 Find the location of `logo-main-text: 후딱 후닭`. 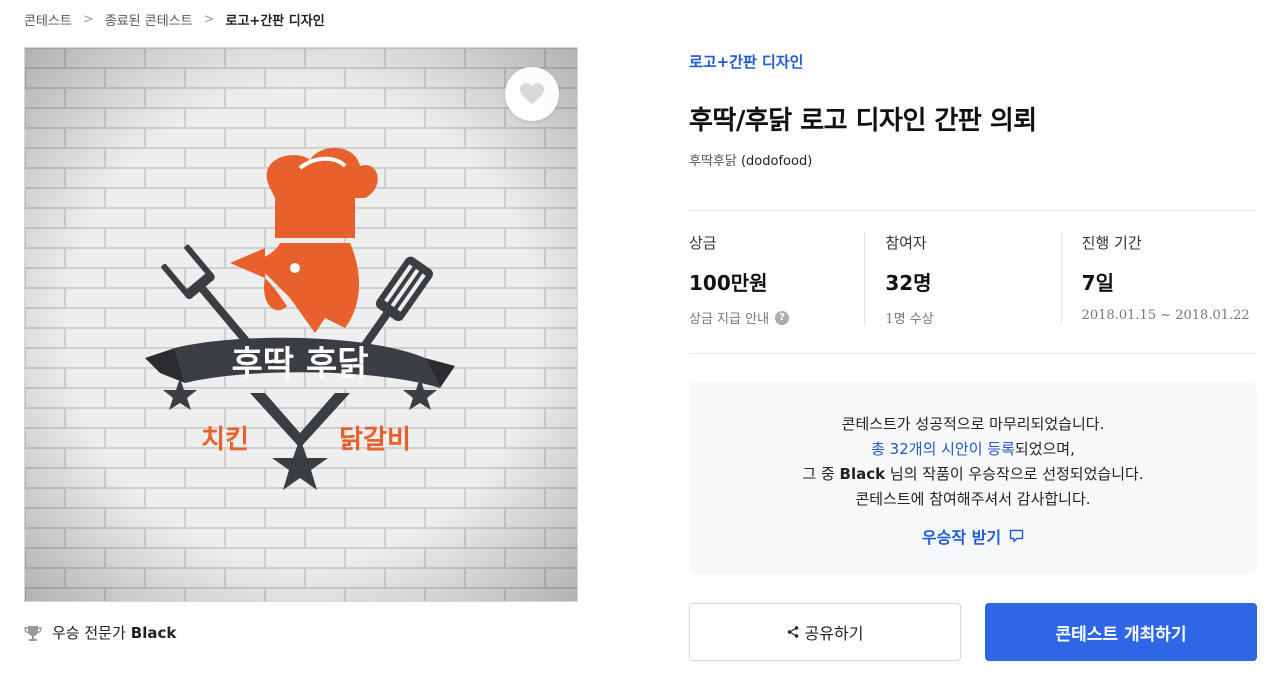

logo-main-text: 후딱 후닭 is located at coordinates (300, 364).